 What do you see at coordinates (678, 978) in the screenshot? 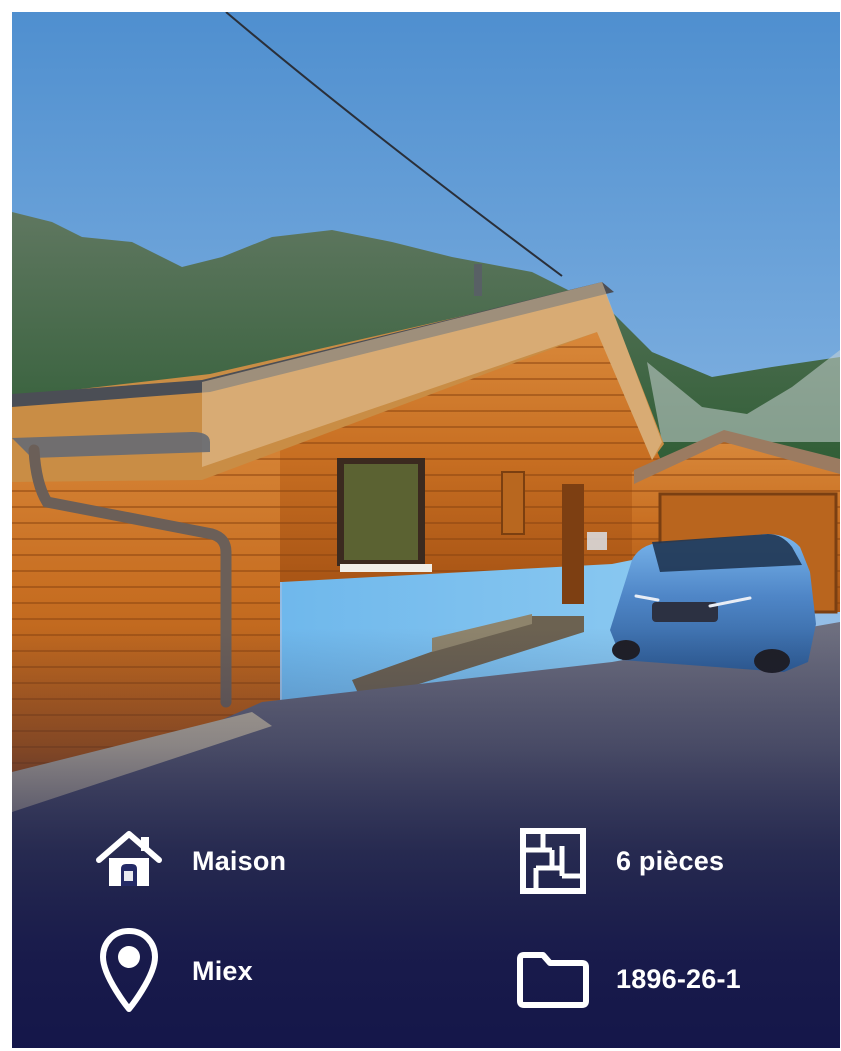
I see `feature-reference-label: 1896-26-1` at bounding box center [678, 978].